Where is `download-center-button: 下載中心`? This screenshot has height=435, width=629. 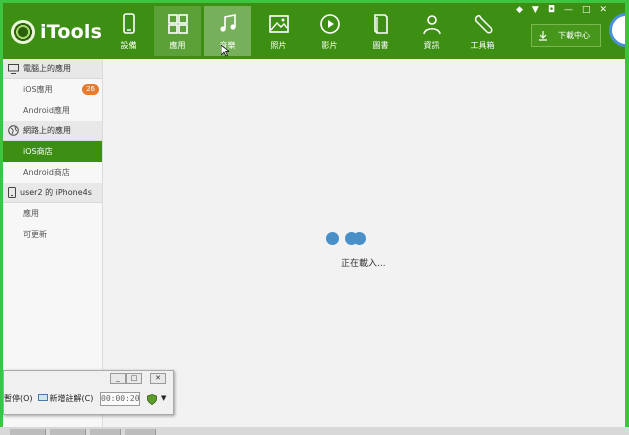 download-center-button: 下載中心 is located at coordinates (566, 35).